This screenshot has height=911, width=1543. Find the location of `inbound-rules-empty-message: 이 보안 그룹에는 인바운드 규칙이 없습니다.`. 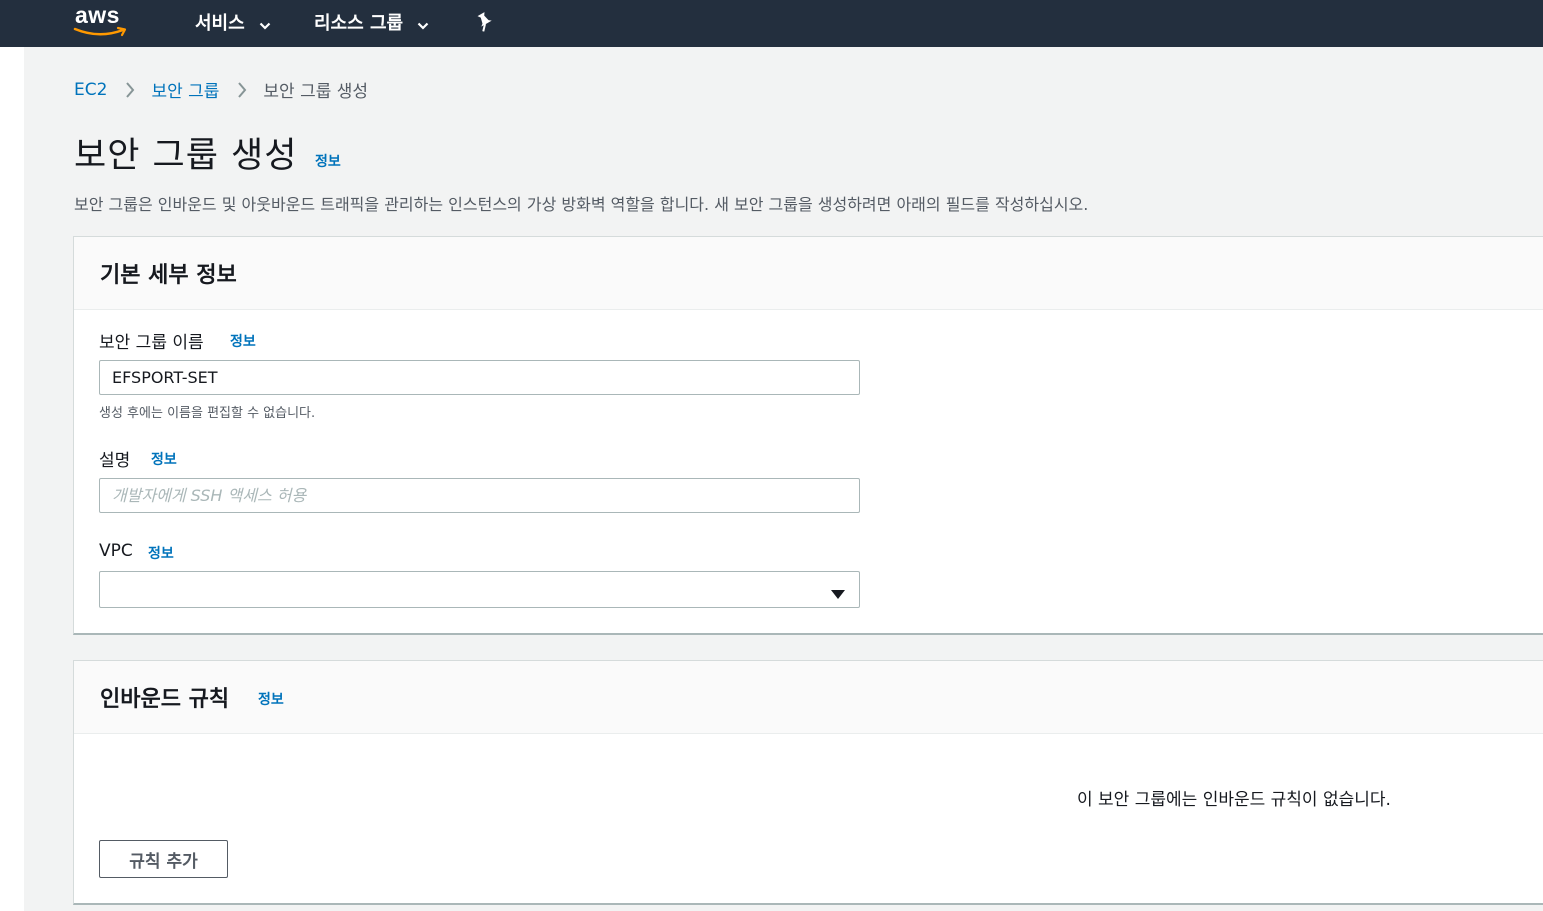

inbound-rules-empty-message: 이 보안 그룹에는 인바운드 규칙이 없습니다. is located at coordinates (1234, 800).